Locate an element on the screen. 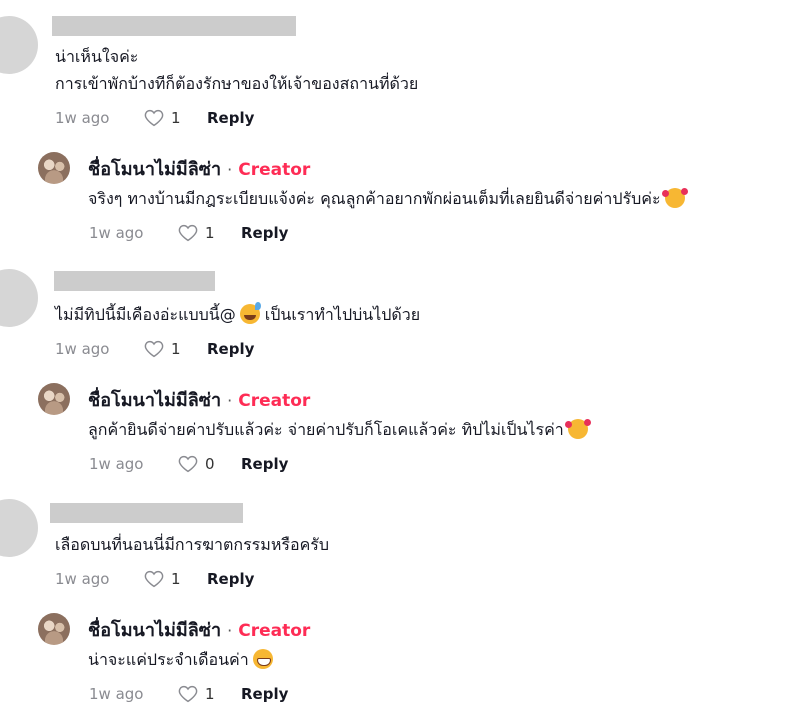  comment-text: เป็นเราทำไปบ่นไปด้วย is located at coordinates (340, 314).